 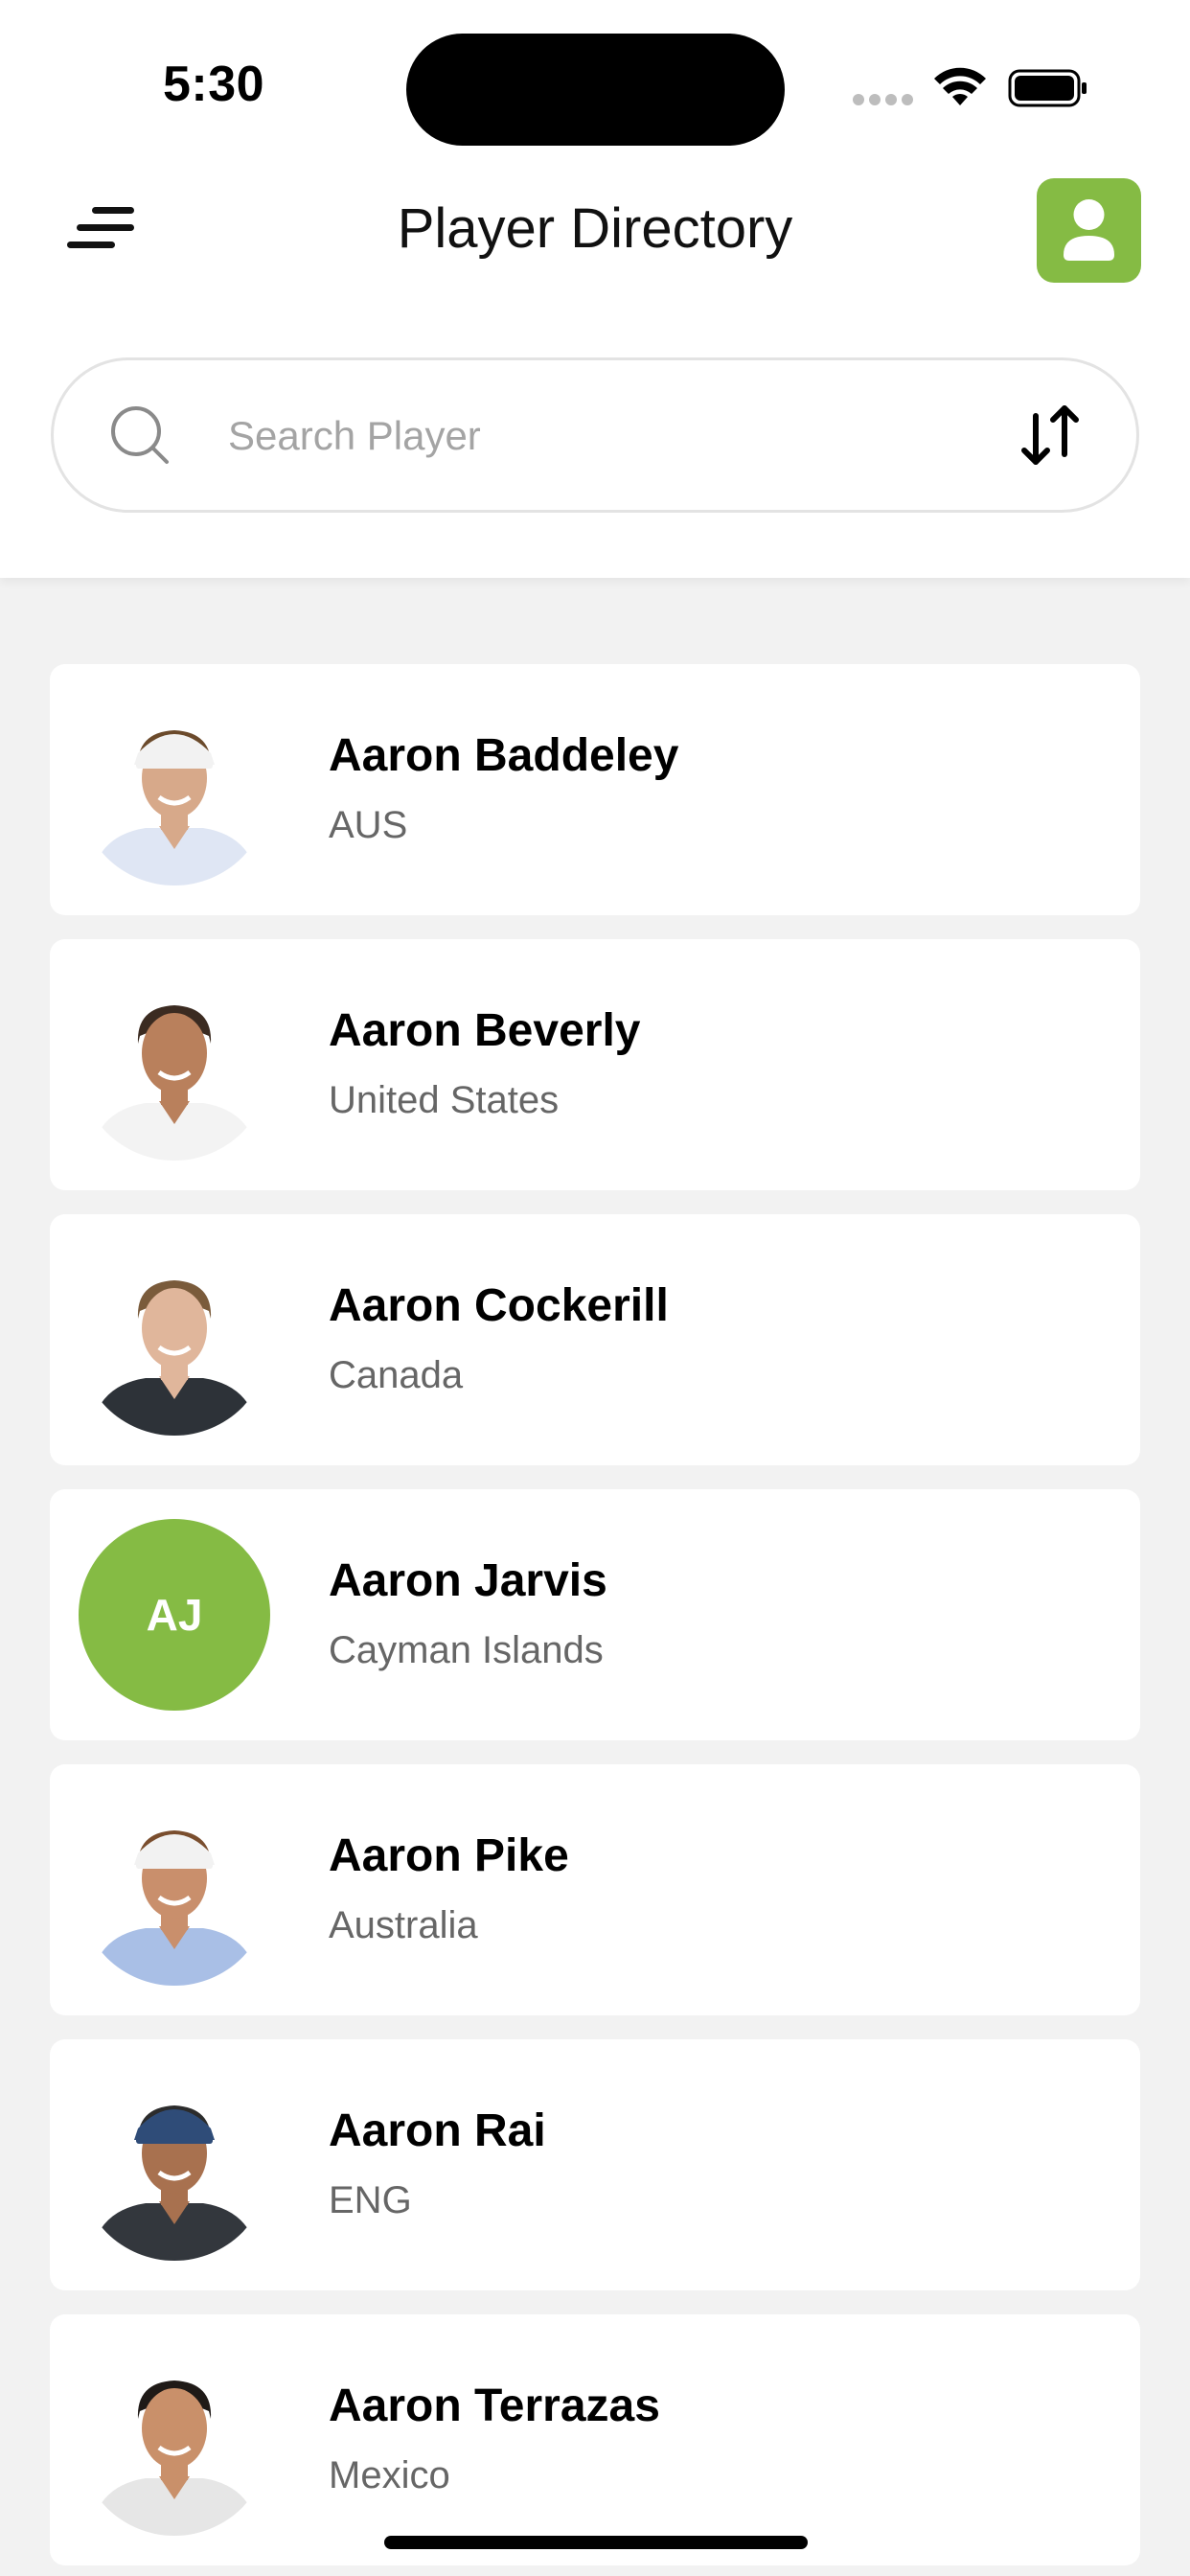 I want to click on player-country: United States, so click(x=445, y=1100).